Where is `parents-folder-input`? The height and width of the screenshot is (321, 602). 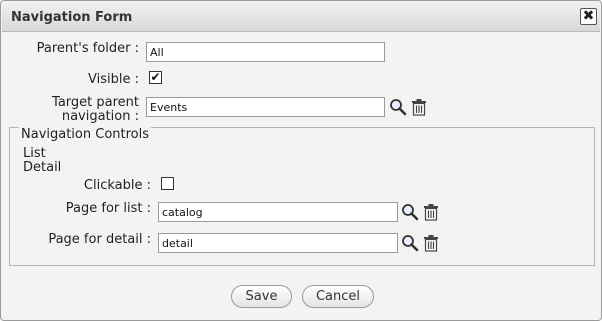
parents-folder-input is located at coordinates (265, 52).